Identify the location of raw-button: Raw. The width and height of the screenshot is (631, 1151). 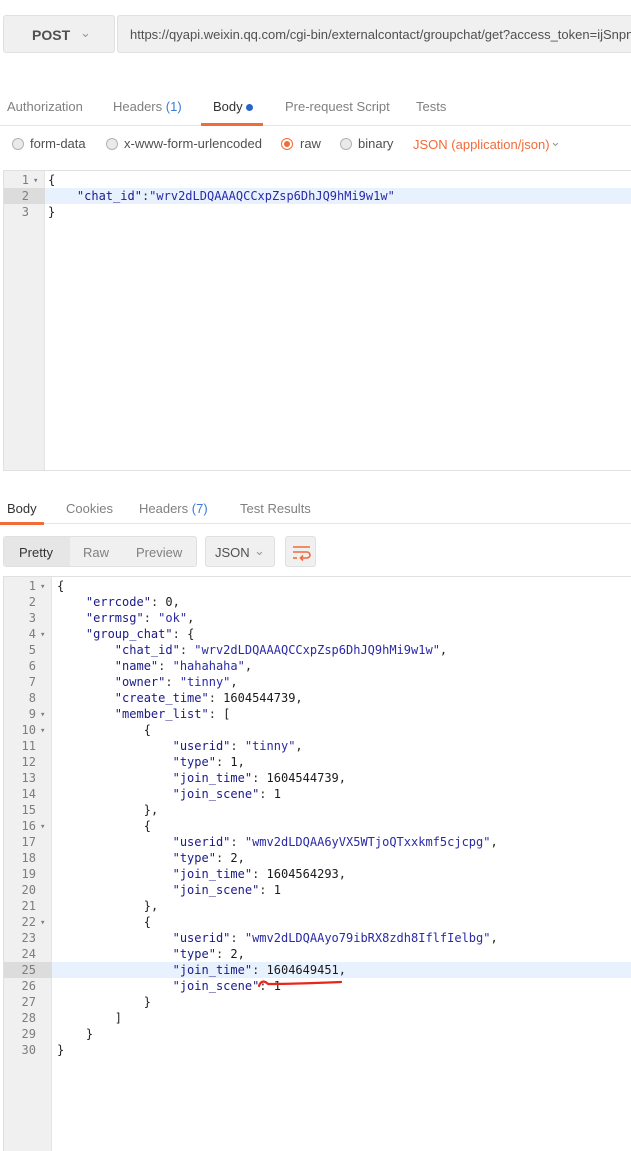
(96, 552).